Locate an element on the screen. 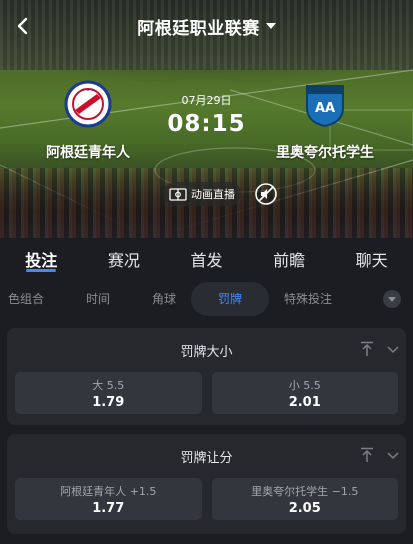  live-label: 动画直播 is located at coordinates (213, 194).